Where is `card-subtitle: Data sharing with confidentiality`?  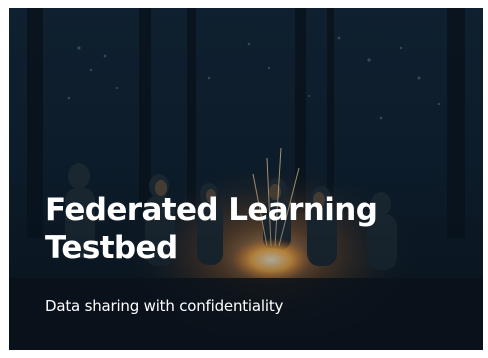
card-subtitle: Data sharing with confidentiality is located at coordinates (164, 306).